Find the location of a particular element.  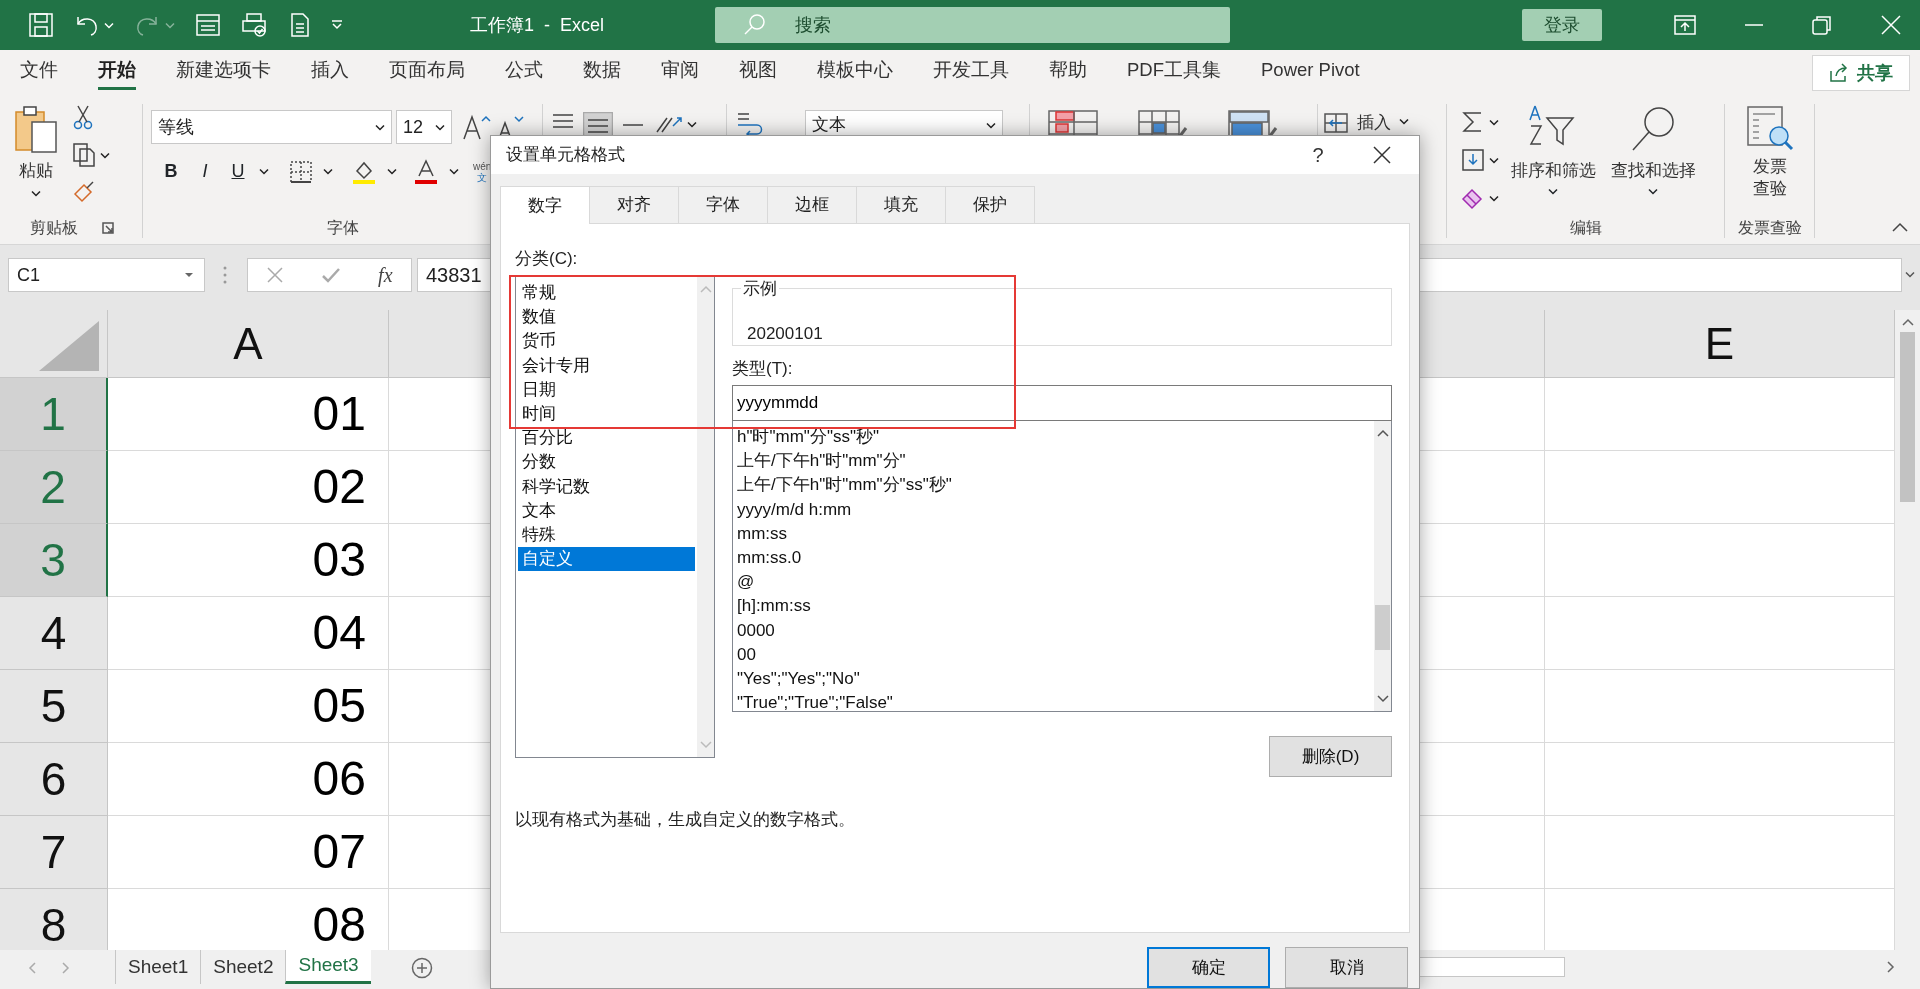

font-name-dropdown: 等线 is located at coordinates (271, 127).